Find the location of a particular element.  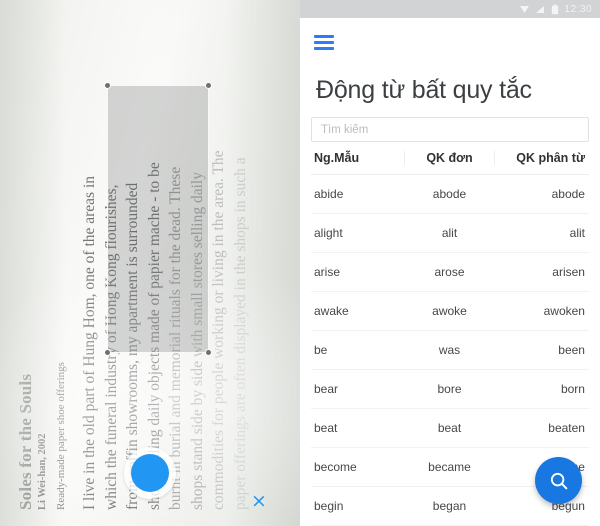

camera-shutter-button is located at coordinates (150, 473).